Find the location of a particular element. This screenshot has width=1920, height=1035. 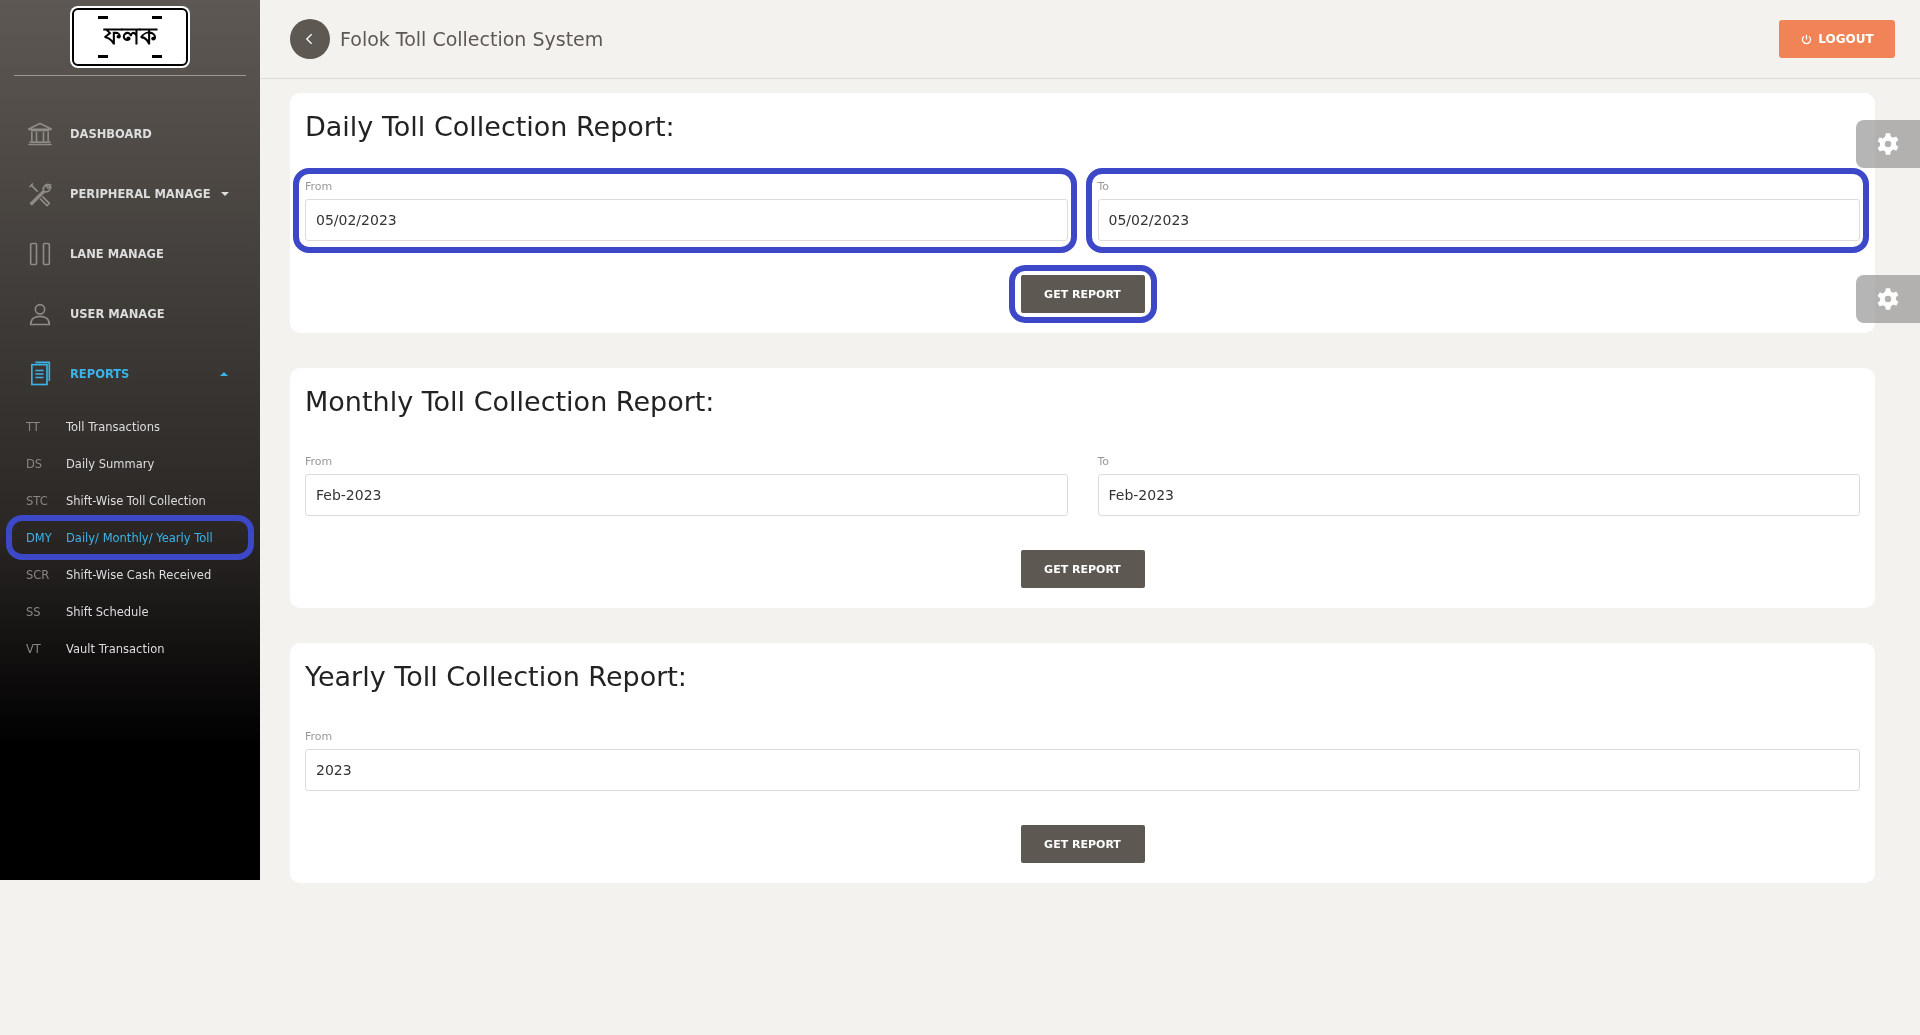

back-button is located at coordinates (310, 39).